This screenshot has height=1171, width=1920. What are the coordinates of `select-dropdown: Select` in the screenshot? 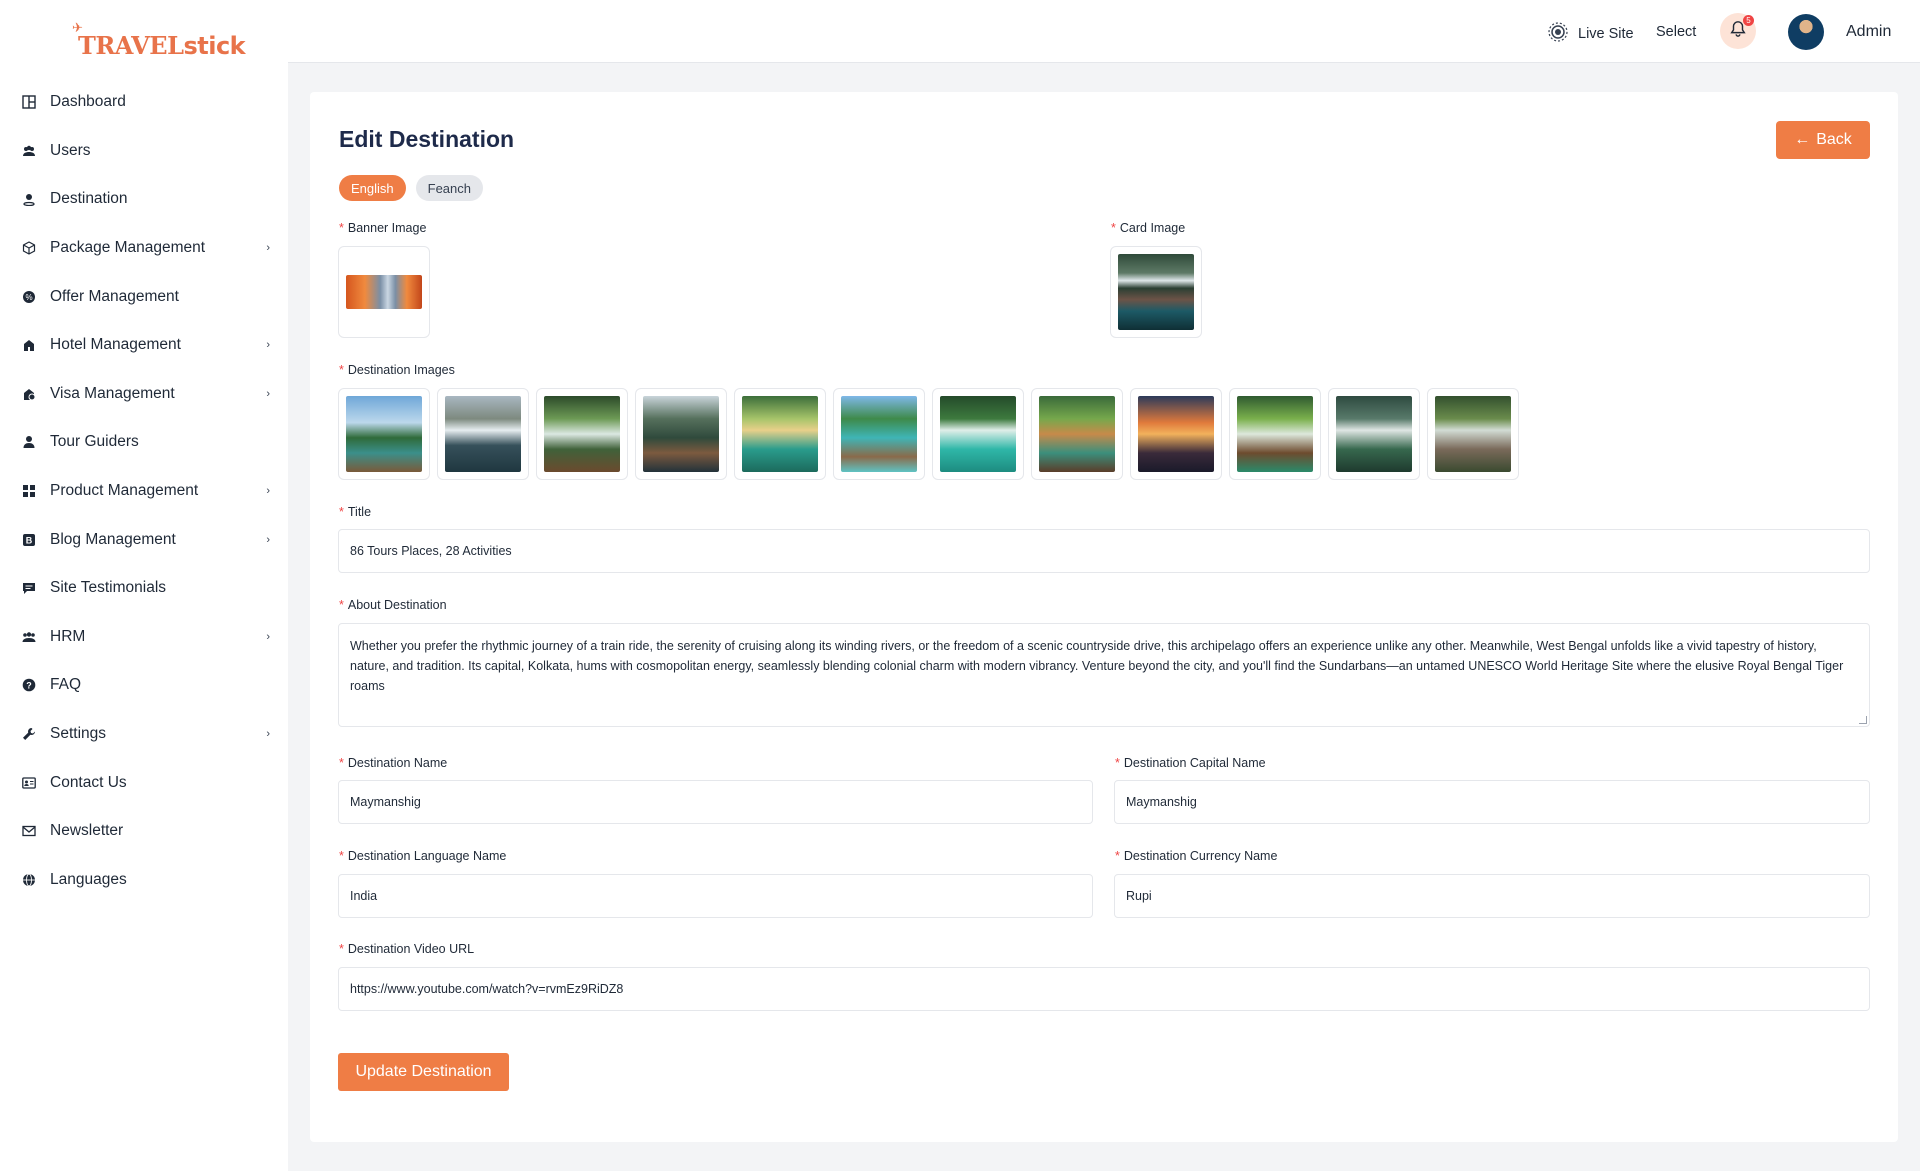 It's located at (1676, 32).